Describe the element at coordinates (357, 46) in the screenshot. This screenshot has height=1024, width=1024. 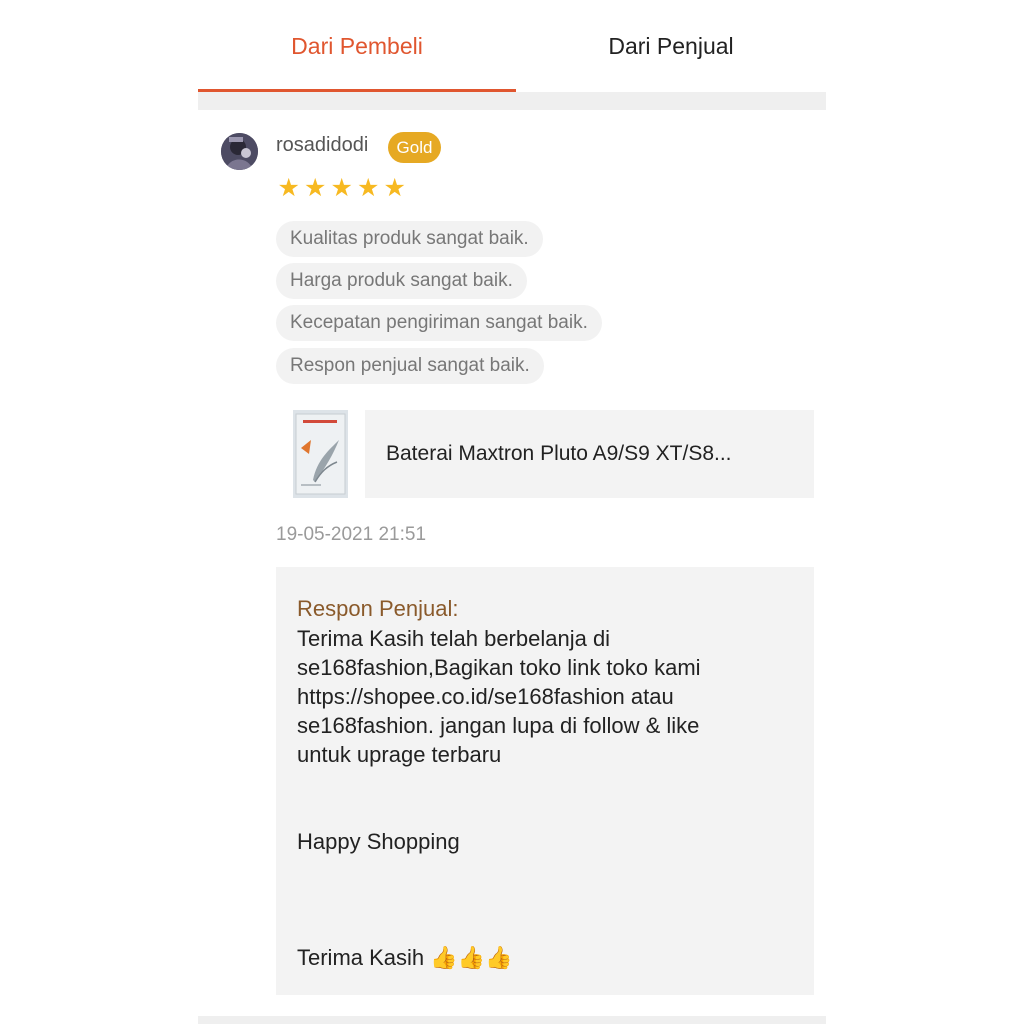
I see `tab-from-buyer: Dari Pembeli` at that location.